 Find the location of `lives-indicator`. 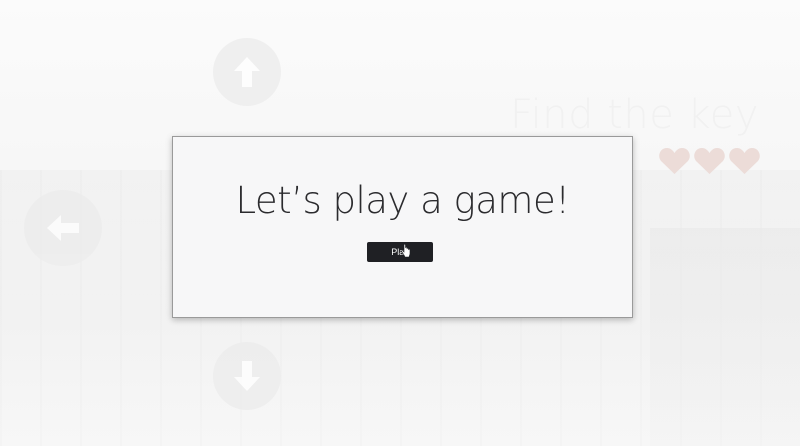

lives-indicator is located at coordinates (709, 161).